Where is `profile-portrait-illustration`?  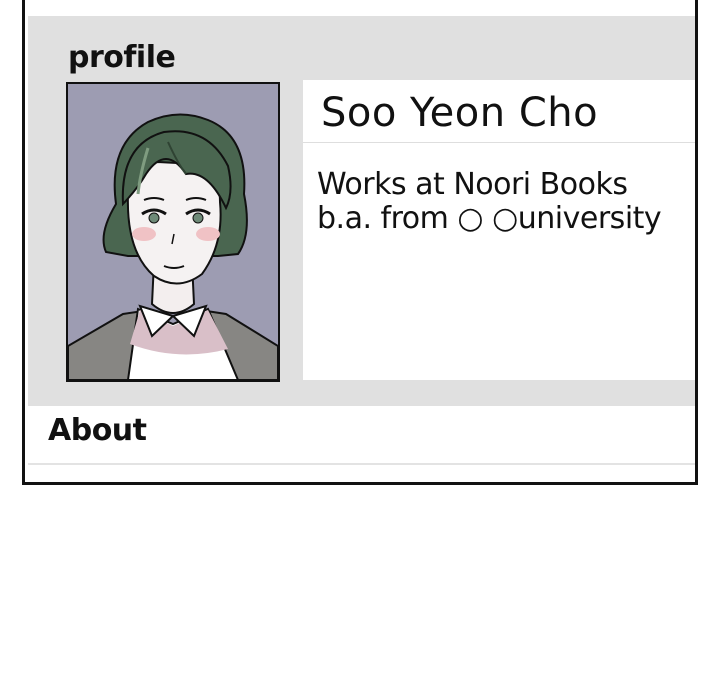
profile-portrait-illustration is located at coordinates (173, 232).